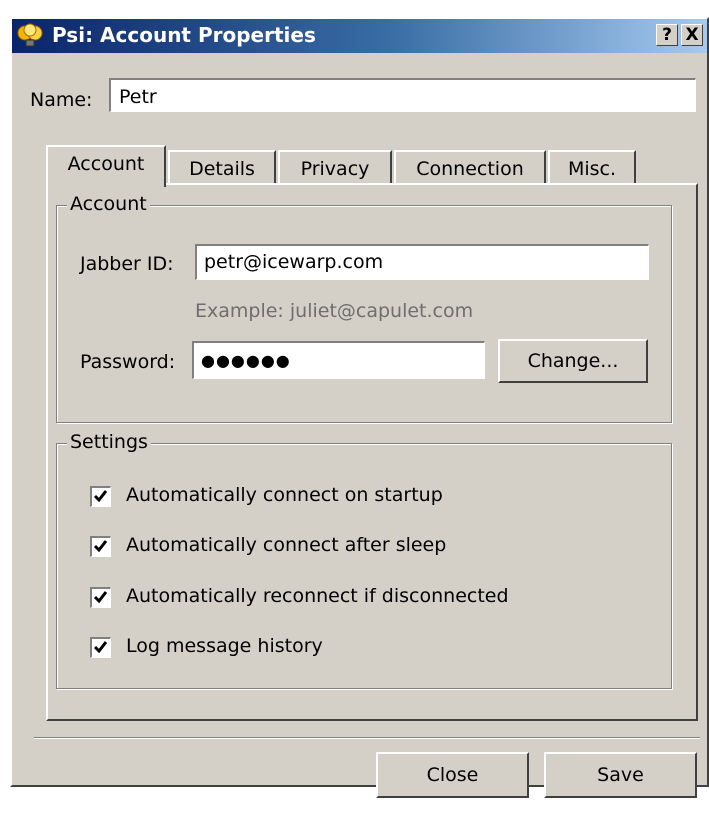 This screenshot has width=709, height=814. I want to click on connect-on-startup-label: Automatically connect on startup, so click(284, 495).